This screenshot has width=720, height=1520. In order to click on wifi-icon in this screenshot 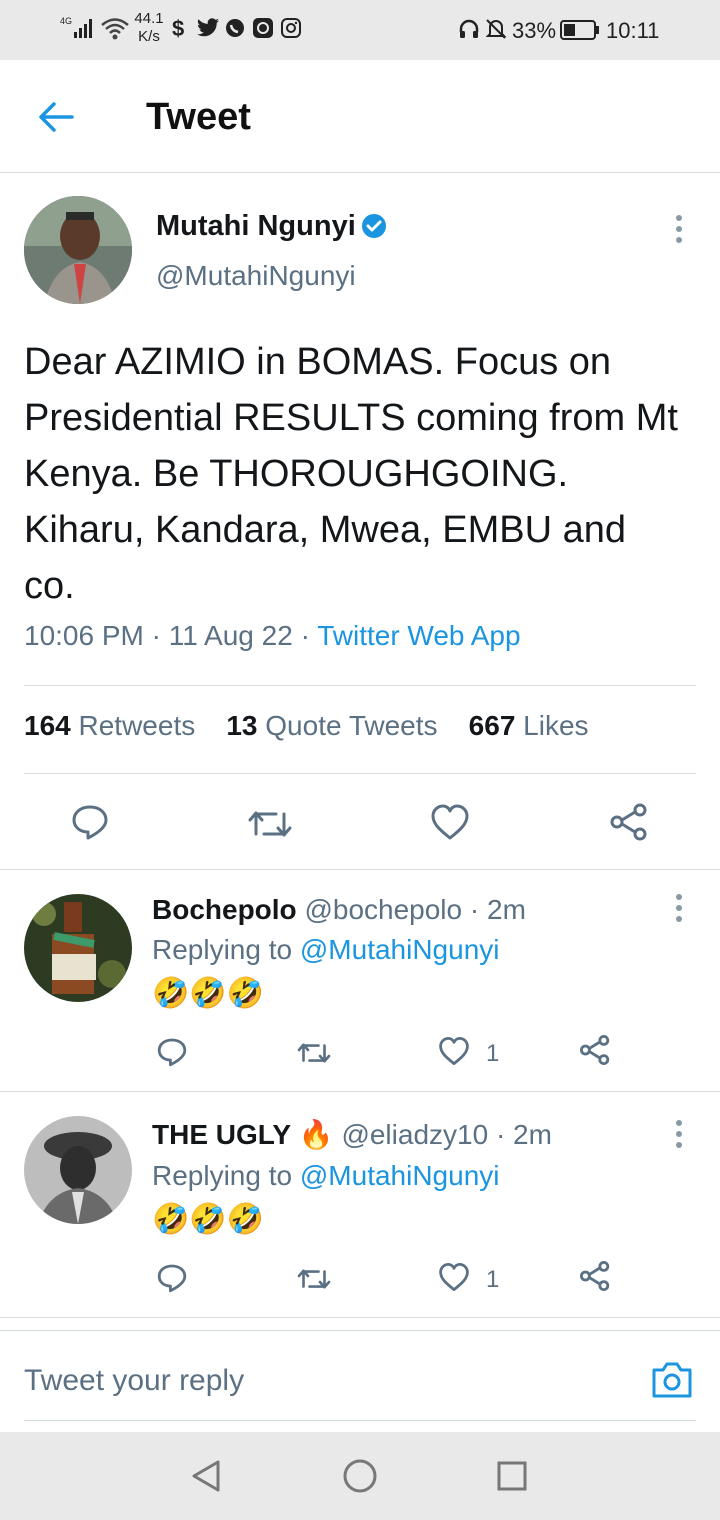, I will do `click(115, 31)`.